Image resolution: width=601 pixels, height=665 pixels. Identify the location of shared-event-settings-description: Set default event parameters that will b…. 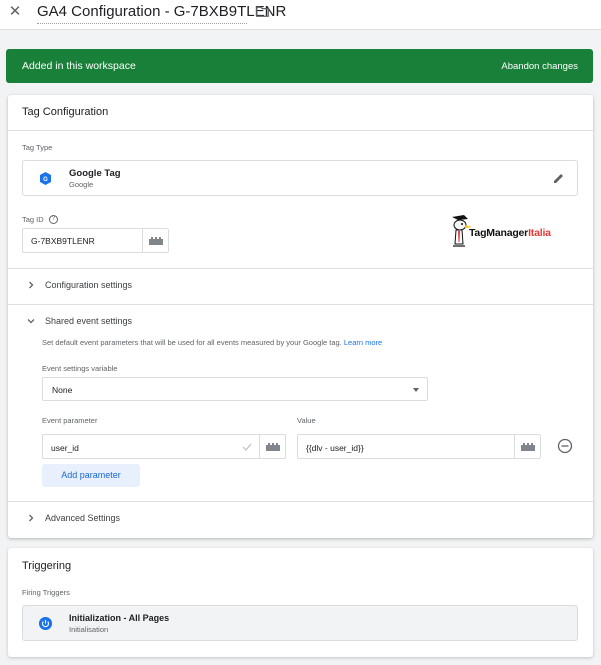
(212, 342).